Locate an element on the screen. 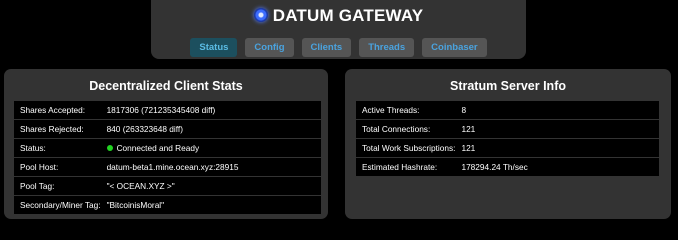 This screenshot has height=240, width=678. miner-tag-value: "BitcoinisMoral" is located at coordinates (210, 205).